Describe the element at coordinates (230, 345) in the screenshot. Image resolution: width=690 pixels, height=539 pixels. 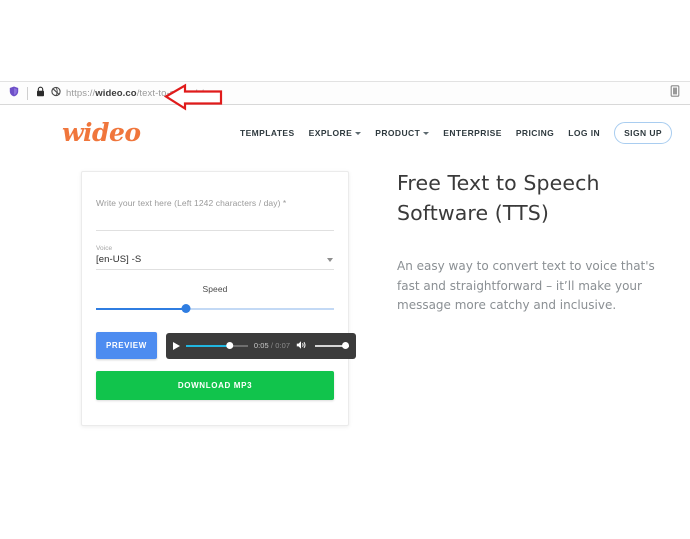
I see `audio-progress-thumb` at that location.